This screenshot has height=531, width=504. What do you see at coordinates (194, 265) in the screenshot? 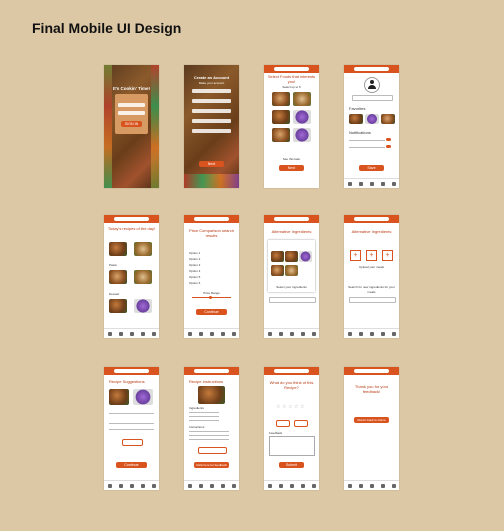
I see `result-item: Option 3` at bounding box center [194, 265].